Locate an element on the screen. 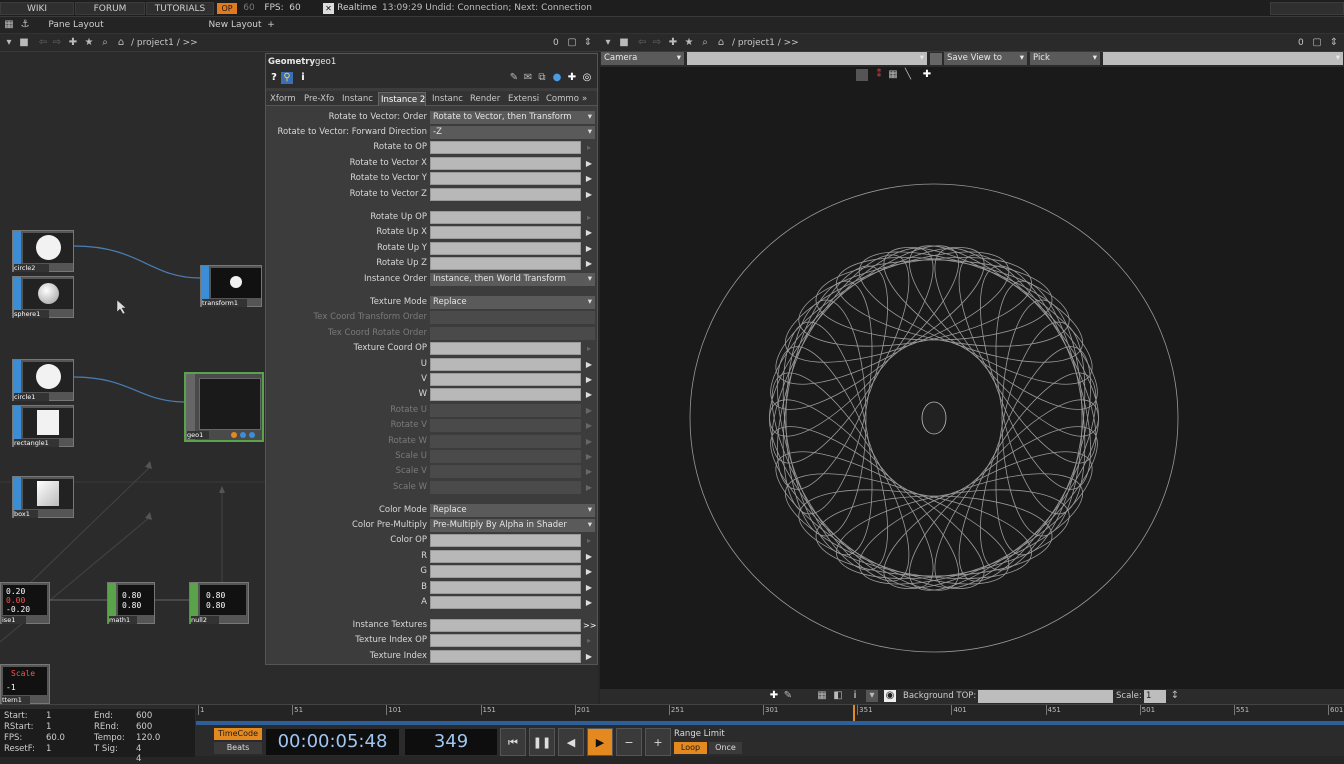 Image resolution: width=1344 pixels, height=764 pixels. tsig-value: 4 4 is located at coordinates (138, 754).